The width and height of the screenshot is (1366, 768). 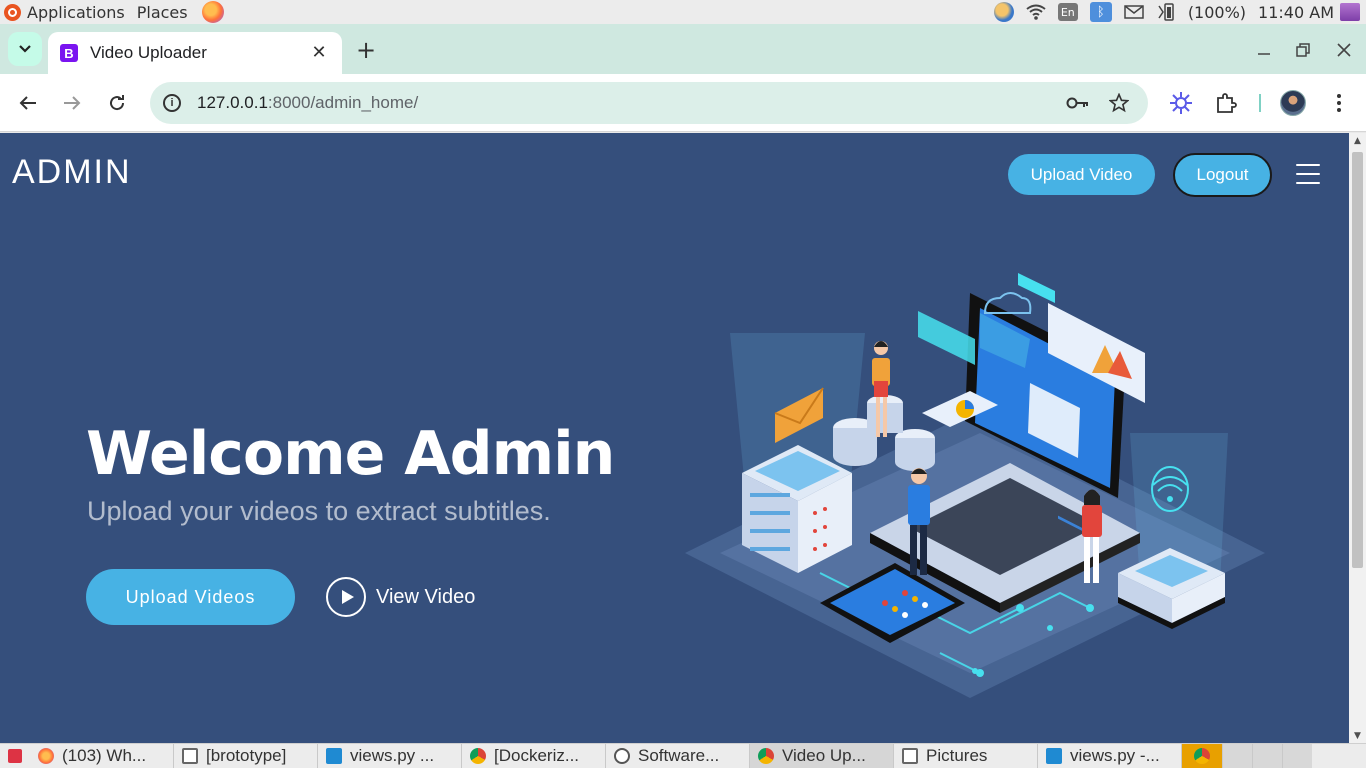 I want to click on scroll-down-arrow-icon: ▼, so click(x=1357, y=736).